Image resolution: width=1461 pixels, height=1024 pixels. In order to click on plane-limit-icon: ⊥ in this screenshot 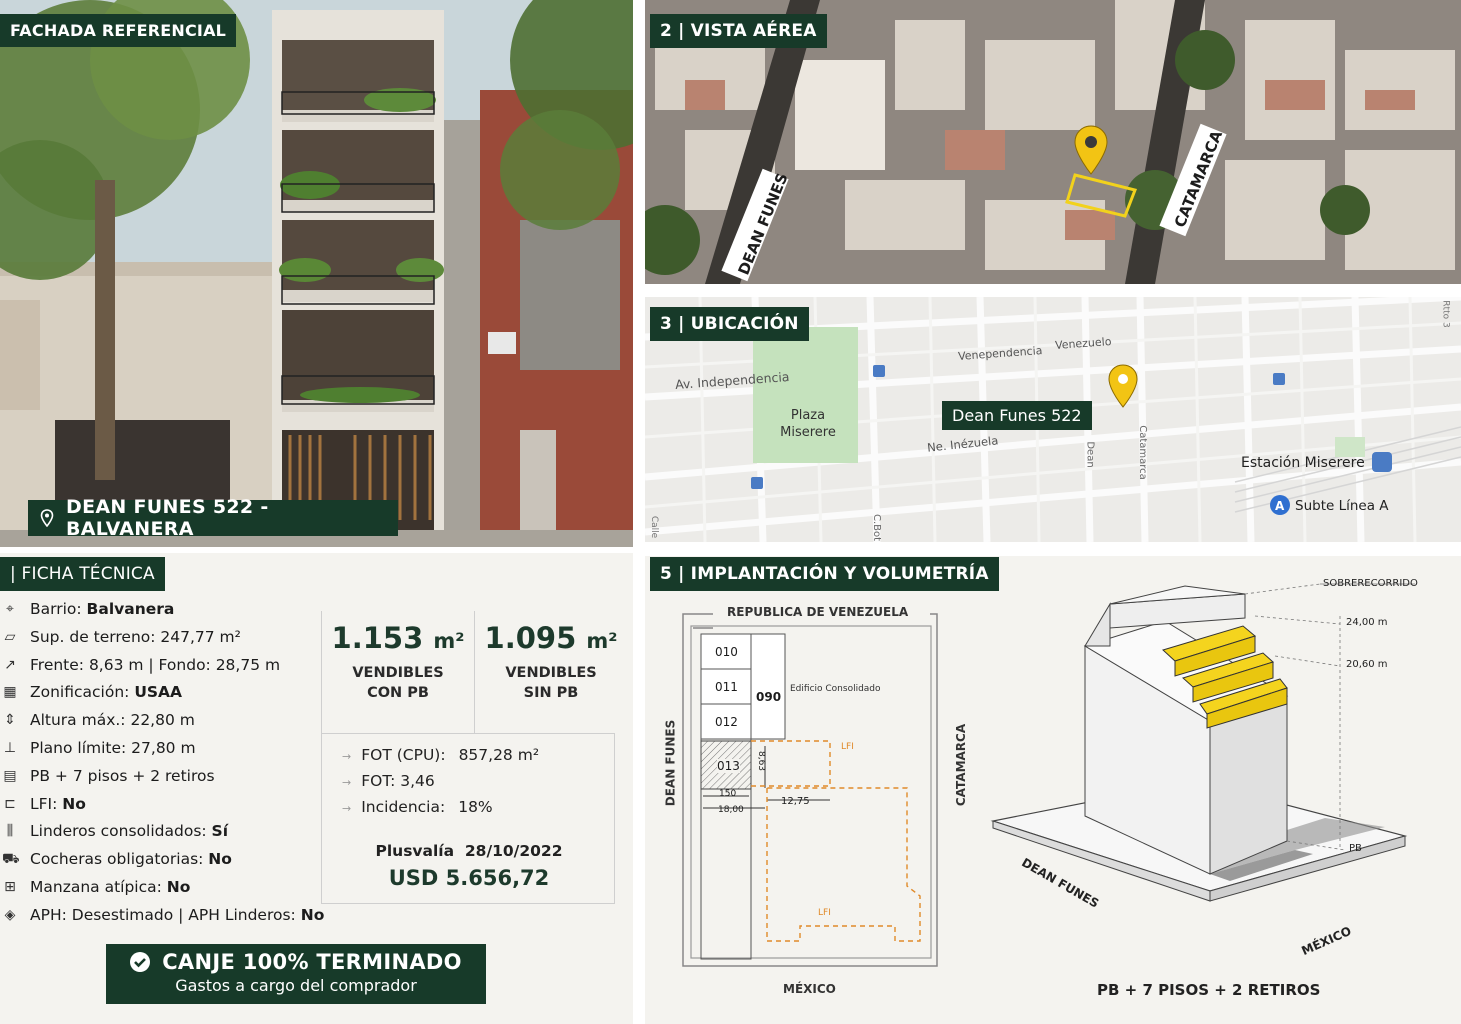, I will do `click(10, 748)`.